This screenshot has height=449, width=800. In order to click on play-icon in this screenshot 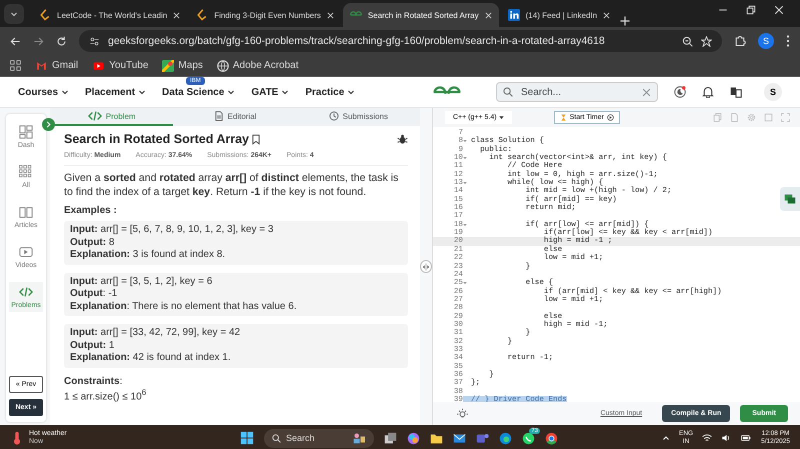, I will do `click(99, 65)`.